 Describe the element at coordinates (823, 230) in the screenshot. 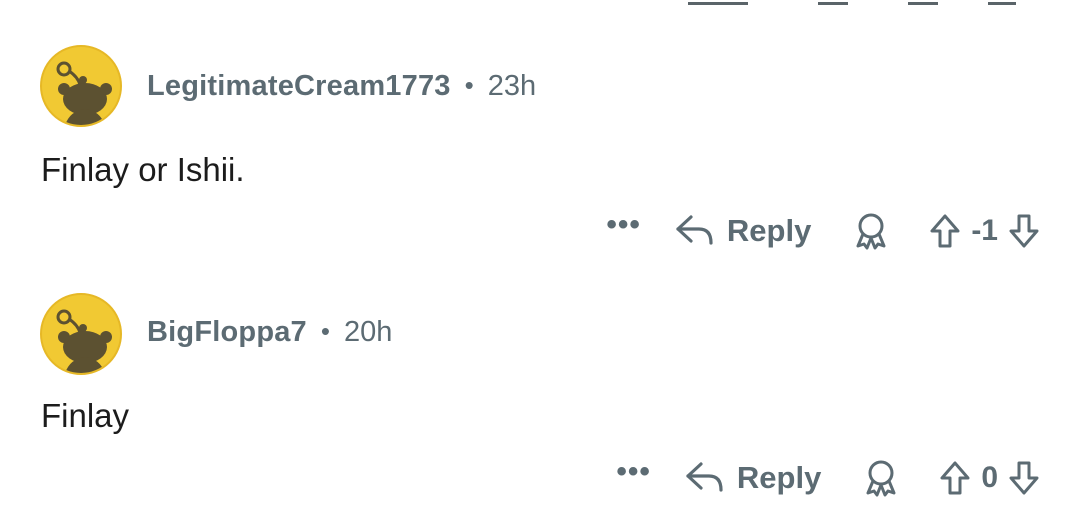

I see `comment-actions: ••• Reply -1` at that location.